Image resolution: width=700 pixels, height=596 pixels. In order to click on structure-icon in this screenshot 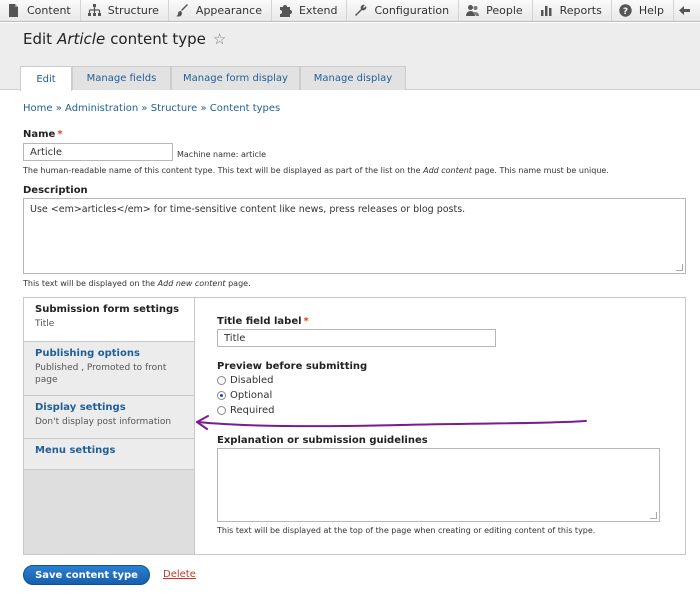, I will do `click(94, 10)`.